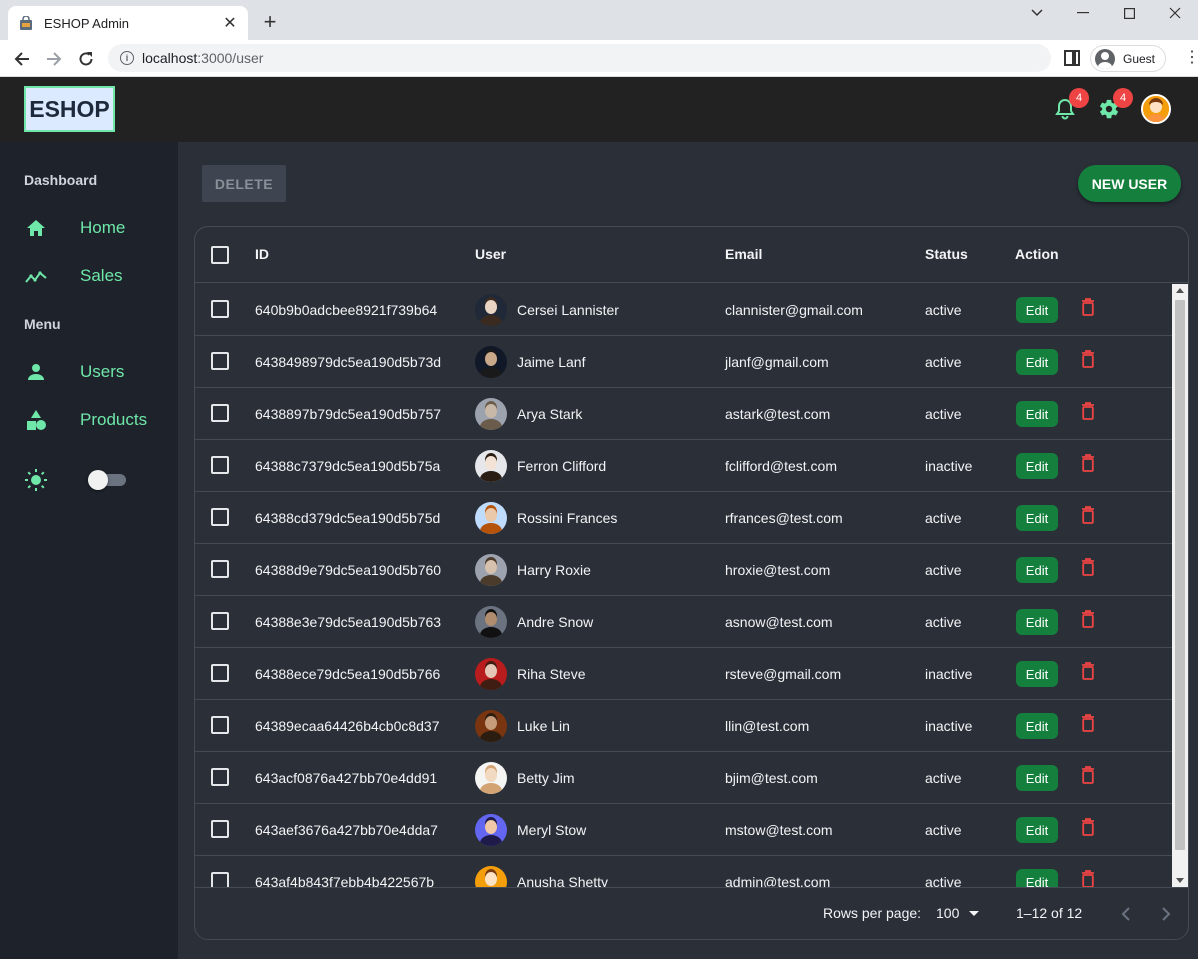  Describe the element at coordinates (568, 310) in the screenshot. I see `user-name: Cersei Lannister` at that location.